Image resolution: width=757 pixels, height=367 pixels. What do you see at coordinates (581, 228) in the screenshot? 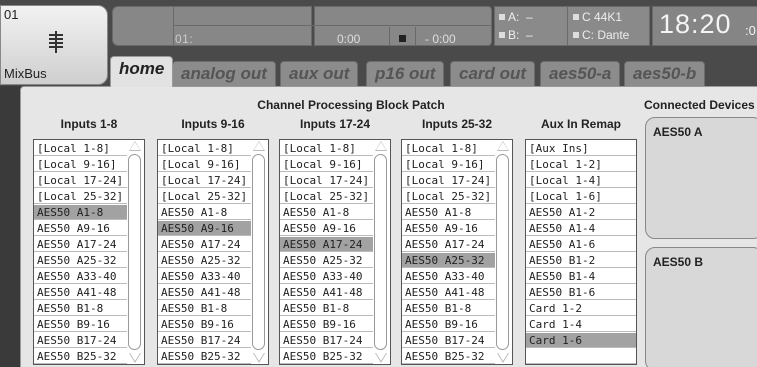
I see `patch-option: AES50 A1-4` at bounding box center [581, 228].